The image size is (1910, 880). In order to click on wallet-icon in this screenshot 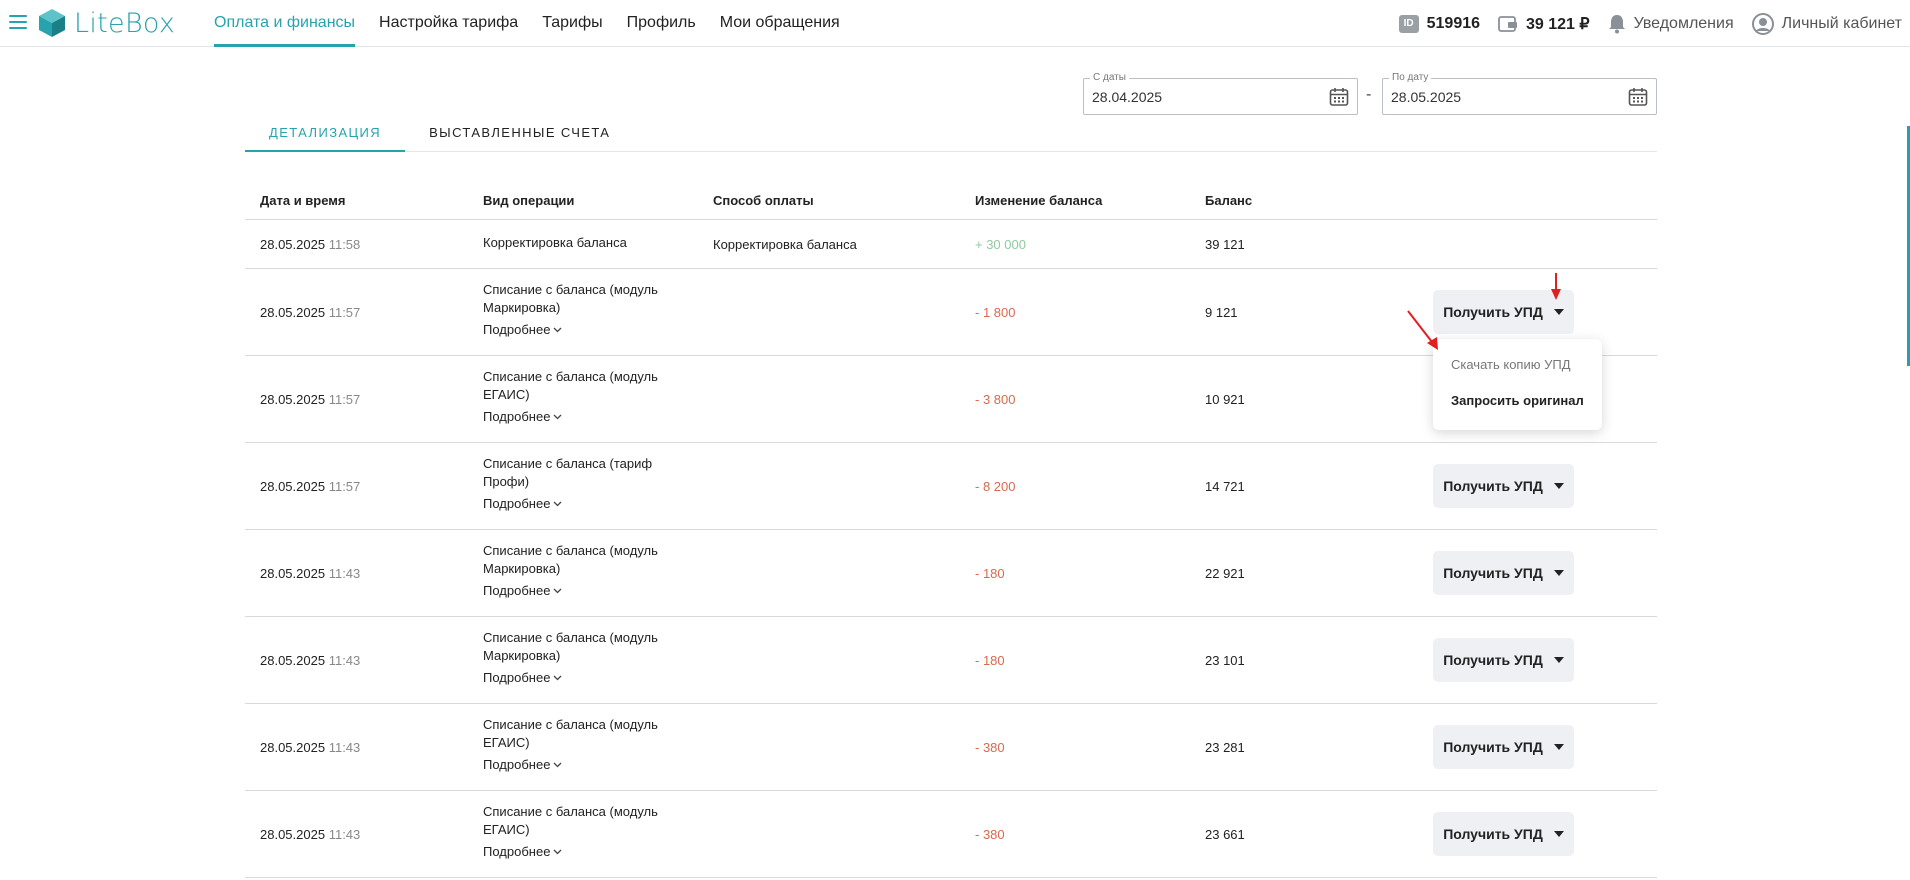, I will do `click(1508, 24)`.